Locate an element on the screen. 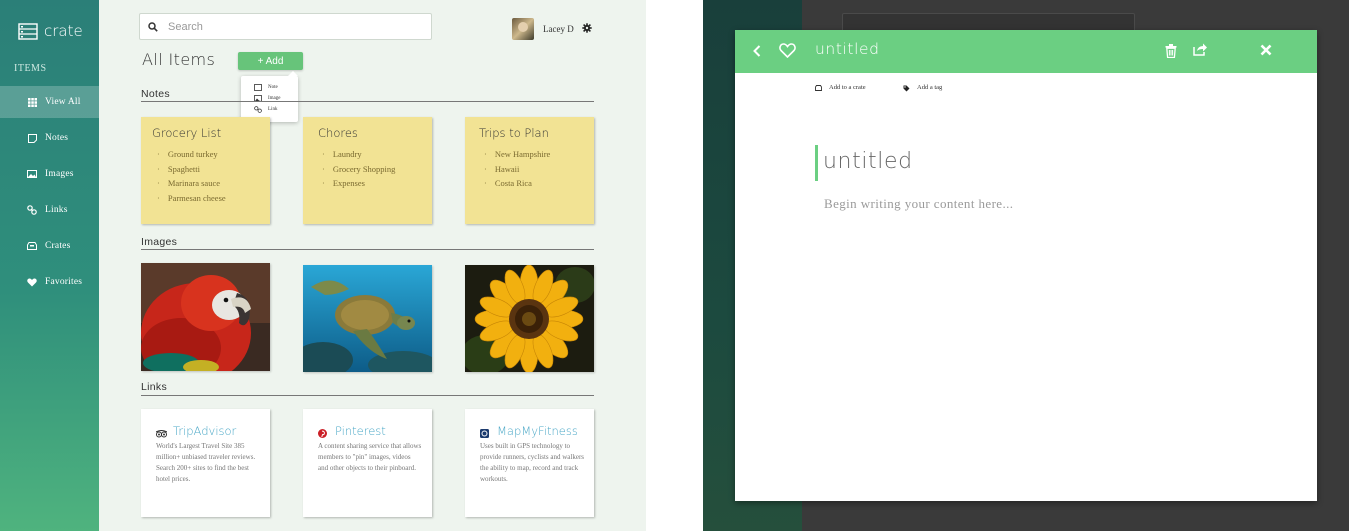 Image resolution: width=1349 pixels, height=531 pixels. add-button: + Add is located at coordinates (270, 61).